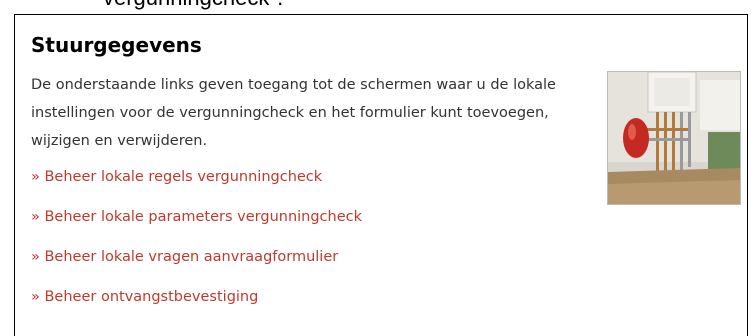  Describe the element at coordinates (144, 297) in the screenshot. I see `link-beheer-ontvangstbevestiging: » Beheer ontvangstbevestiging` at that location.